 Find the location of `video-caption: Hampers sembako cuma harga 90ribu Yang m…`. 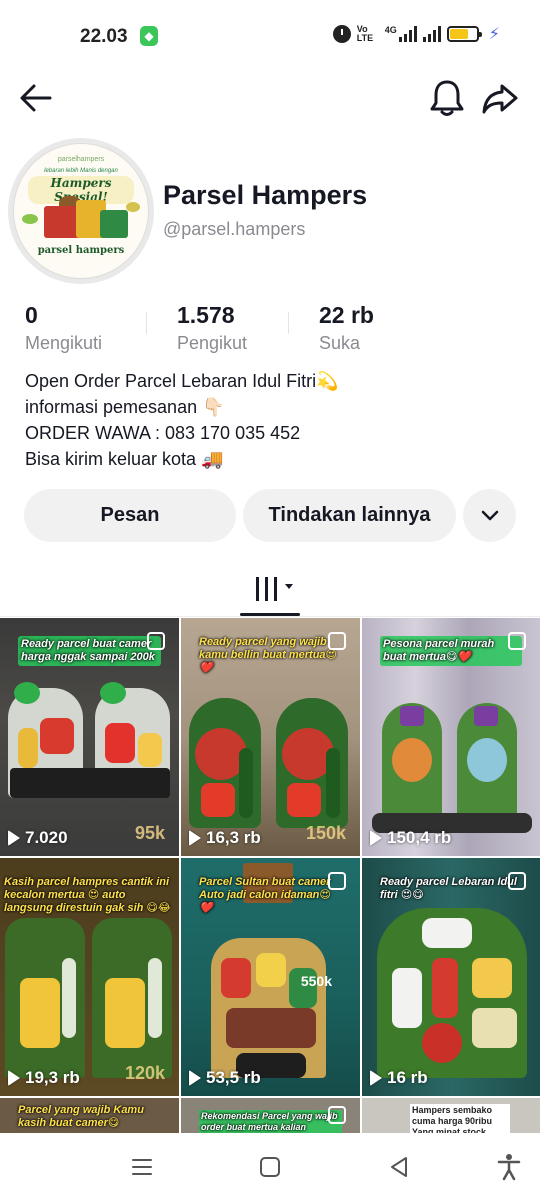

video-caption: Hampers sembako cuma harga 90ribu Yang m… is located at coordinates (460, 1118).